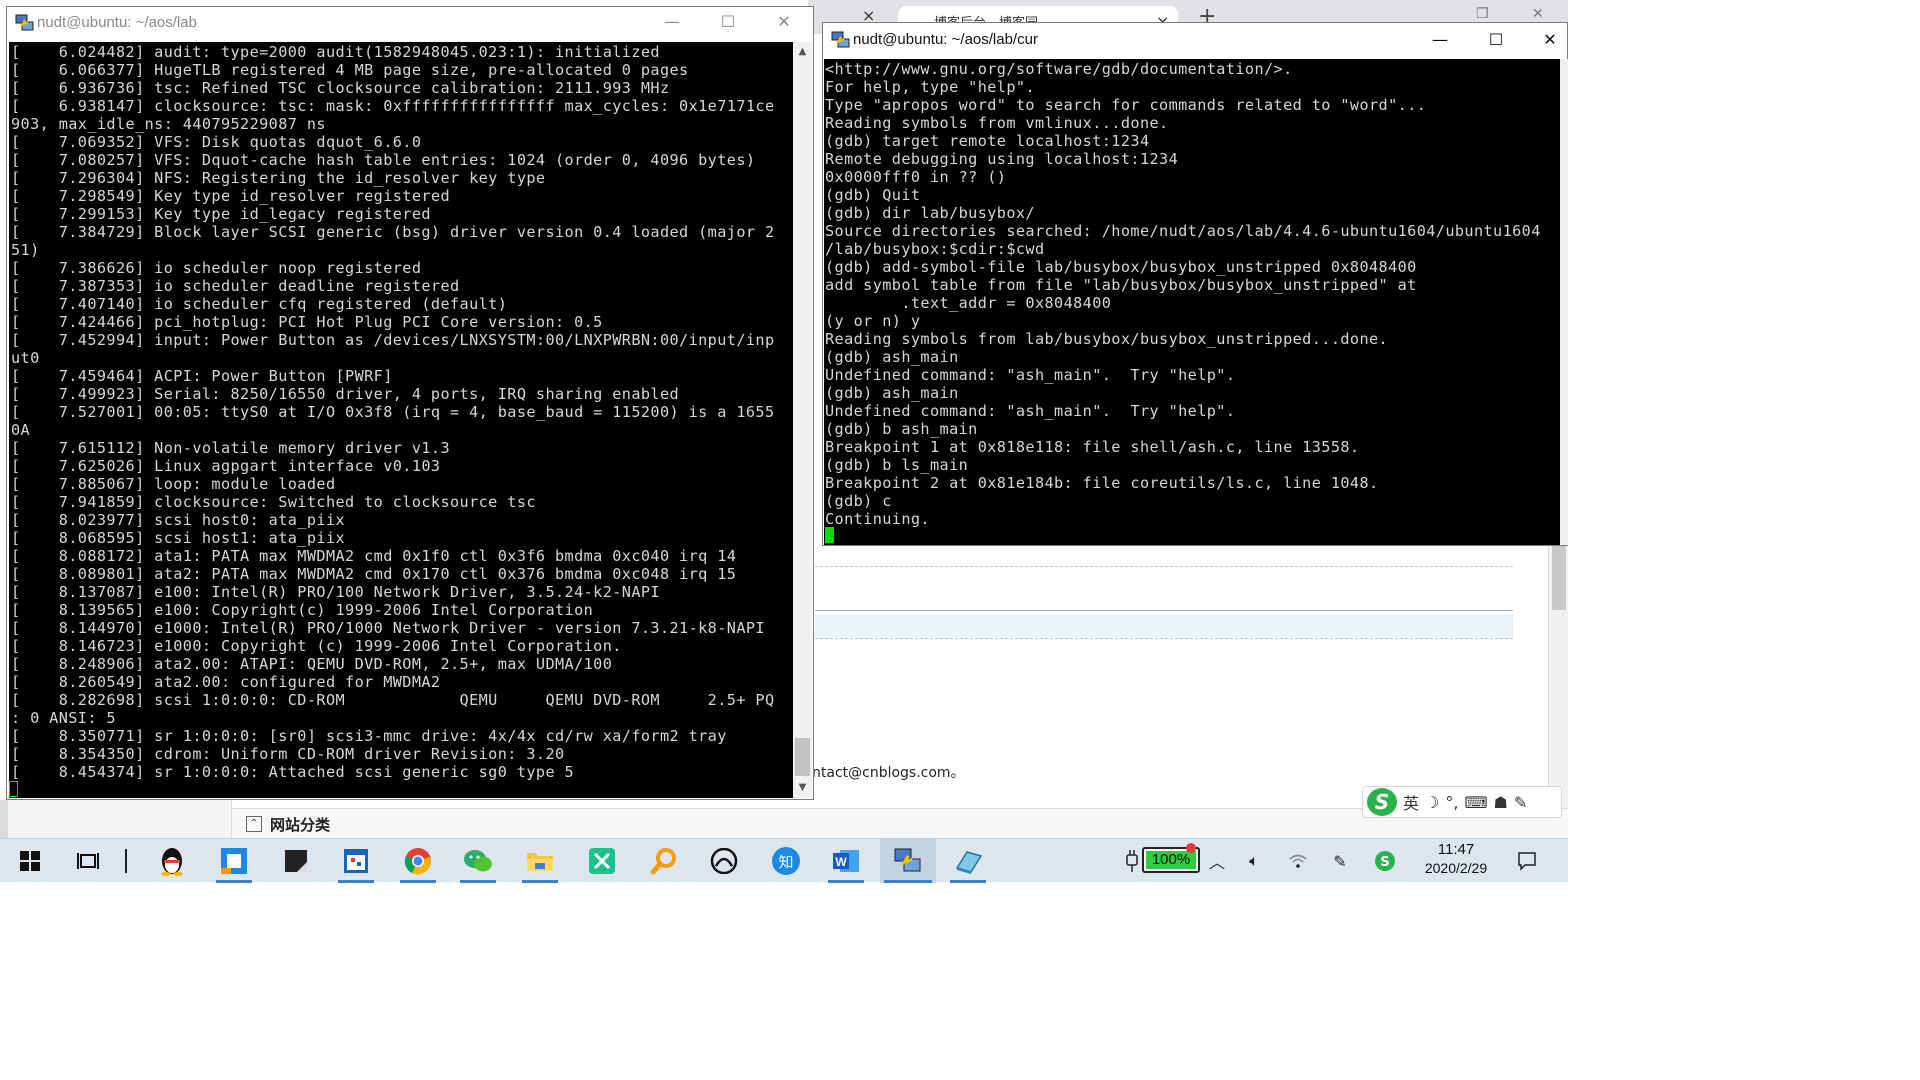  I want to click on wechat-button, so click(478, 861).